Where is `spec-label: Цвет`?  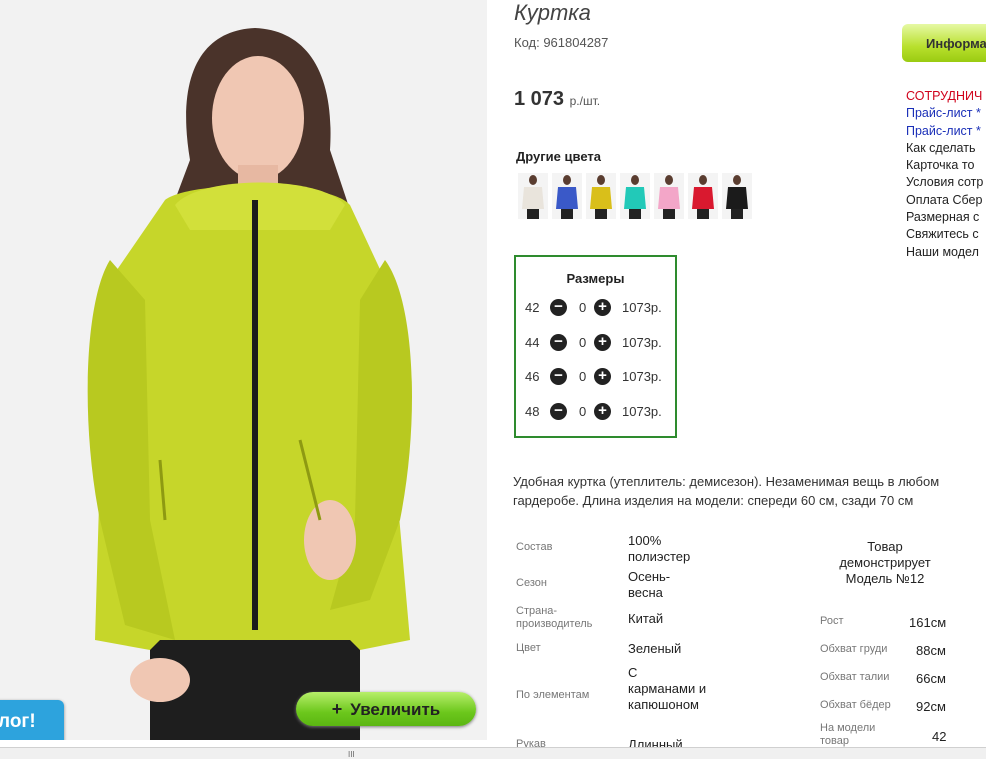
spec-label: Цвет is located at coordinates (528, 648).